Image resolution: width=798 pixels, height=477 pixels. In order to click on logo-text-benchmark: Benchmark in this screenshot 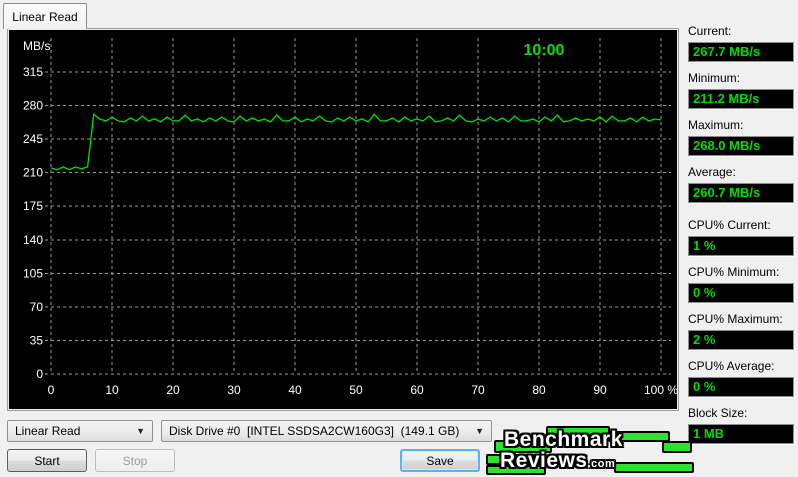, I will do `click(563, 439)`.